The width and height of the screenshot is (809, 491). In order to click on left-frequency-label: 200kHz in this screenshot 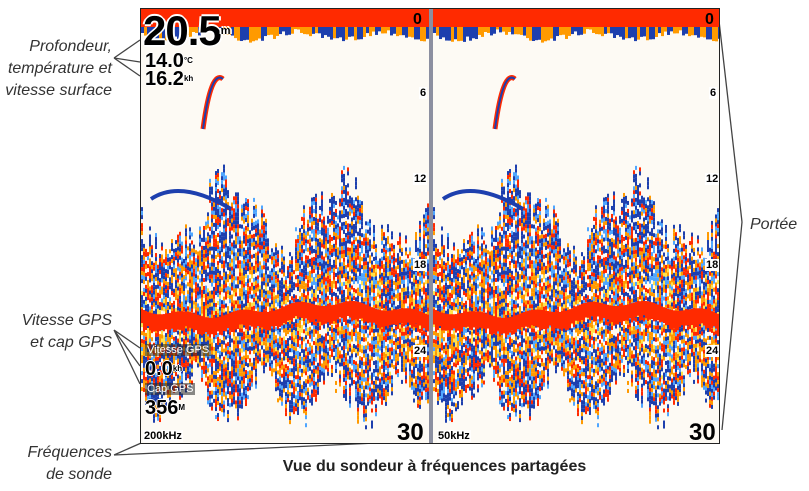, I will do `click(163, 436)`.